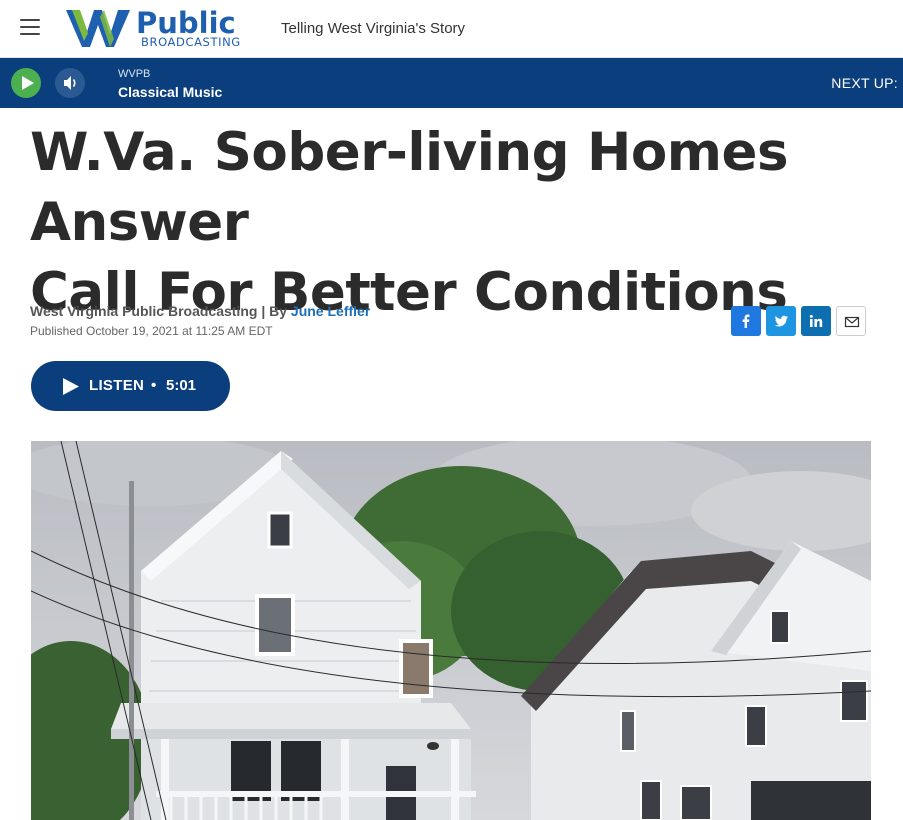 The image size is (903, 820). I want to click on share-twitter-button, so click(781, 321).